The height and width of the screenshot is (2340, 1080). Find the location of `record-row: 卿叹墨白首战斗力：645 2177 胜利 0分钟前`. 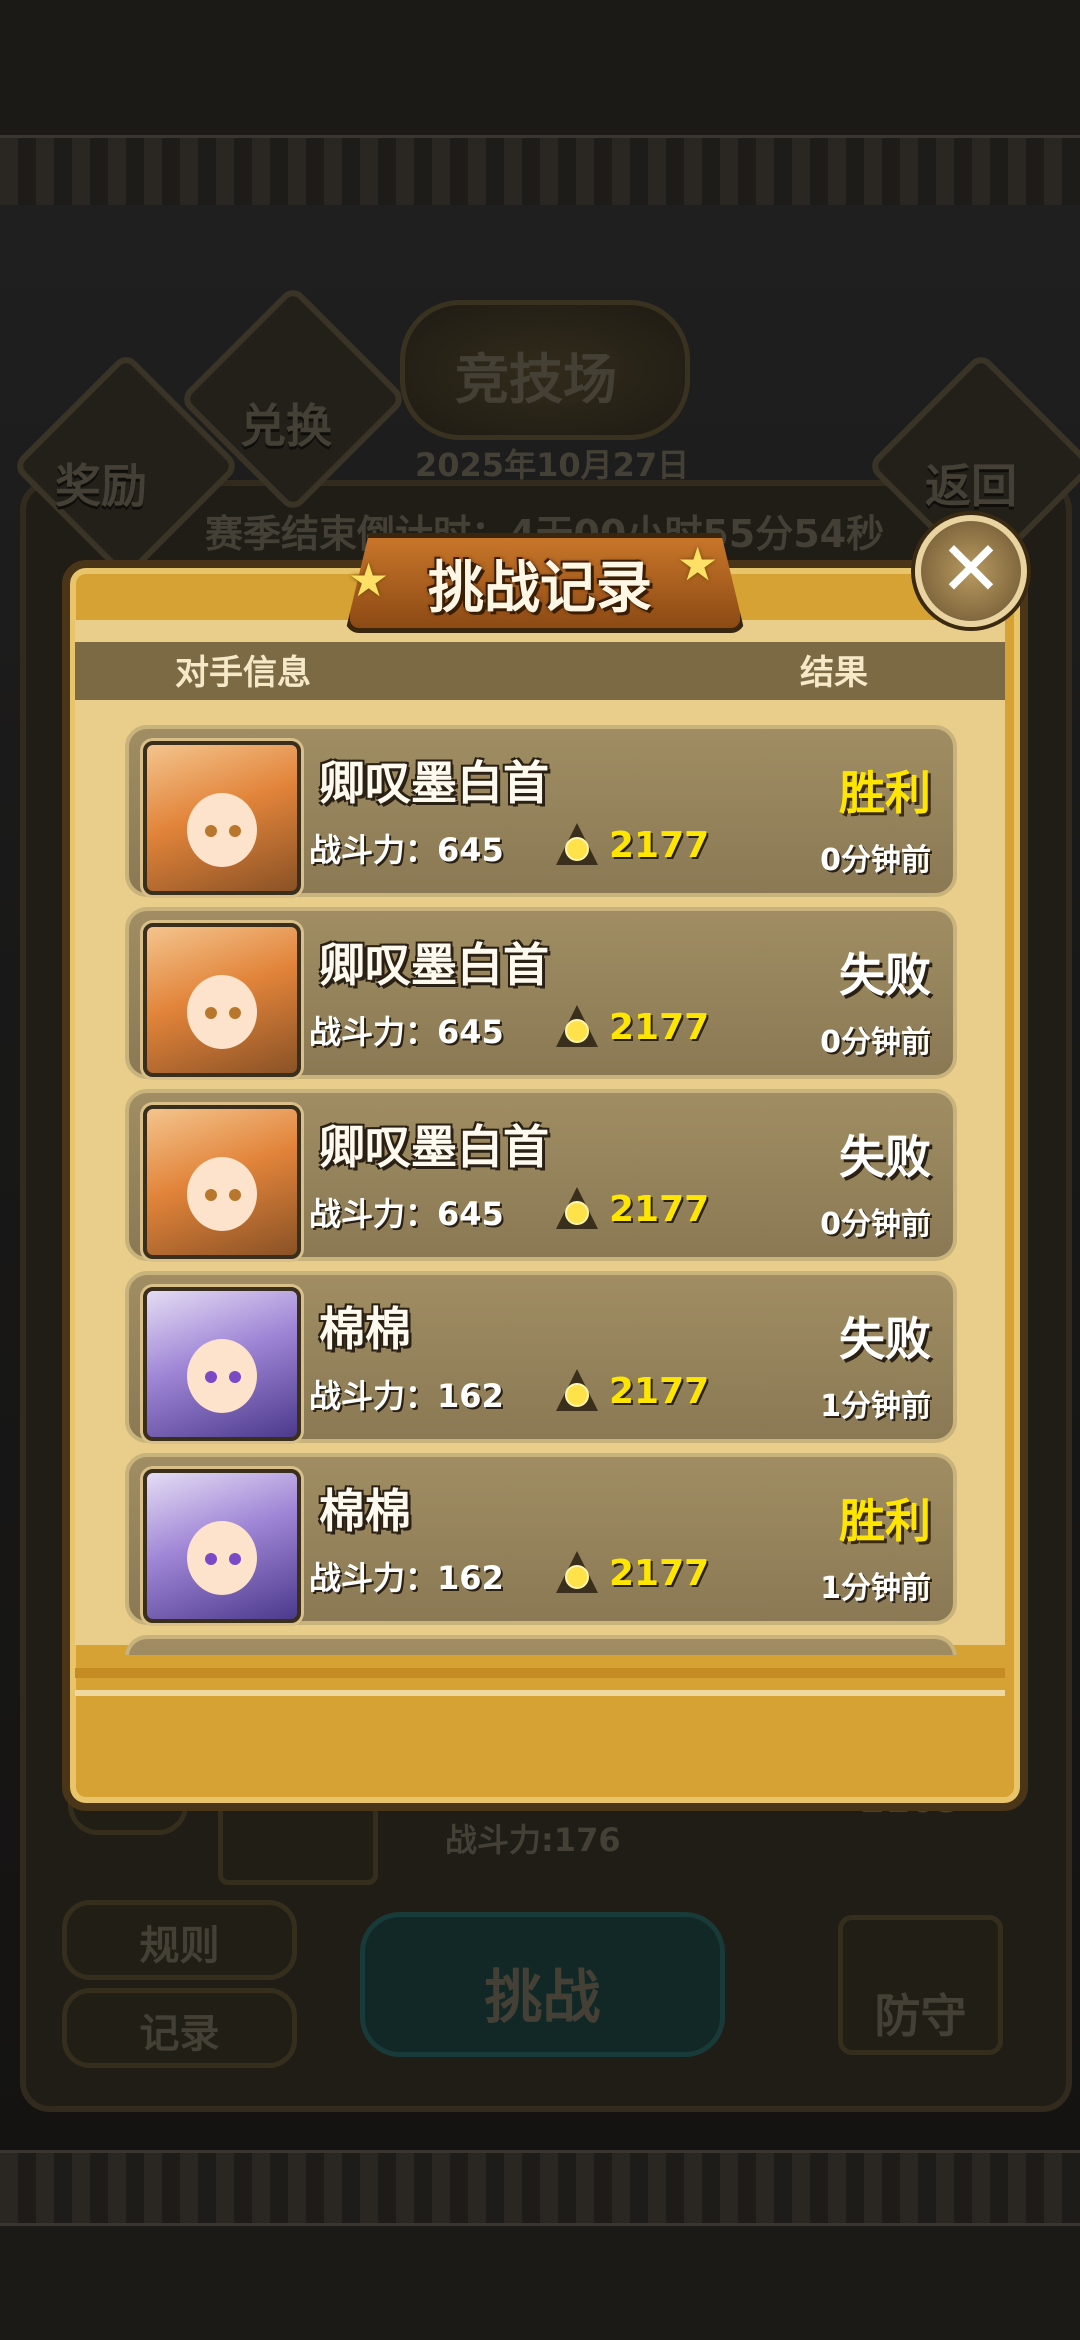

record-row: 卿叹墨白首战斗力：645 2177 胜利 0分钟前 is located at coordinates (541, 811).